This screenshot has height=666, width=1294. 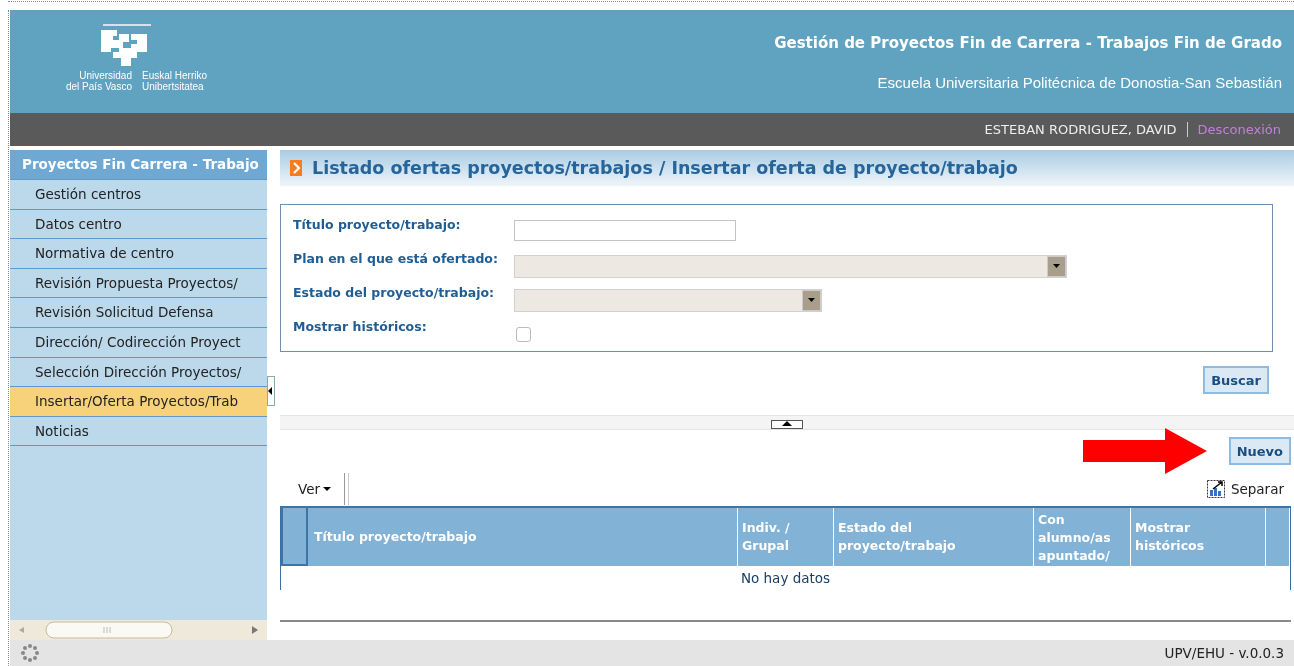 I want to click on sidebar-item: Revisión Propuesta Proyectos/, so click(x=138, y=283).